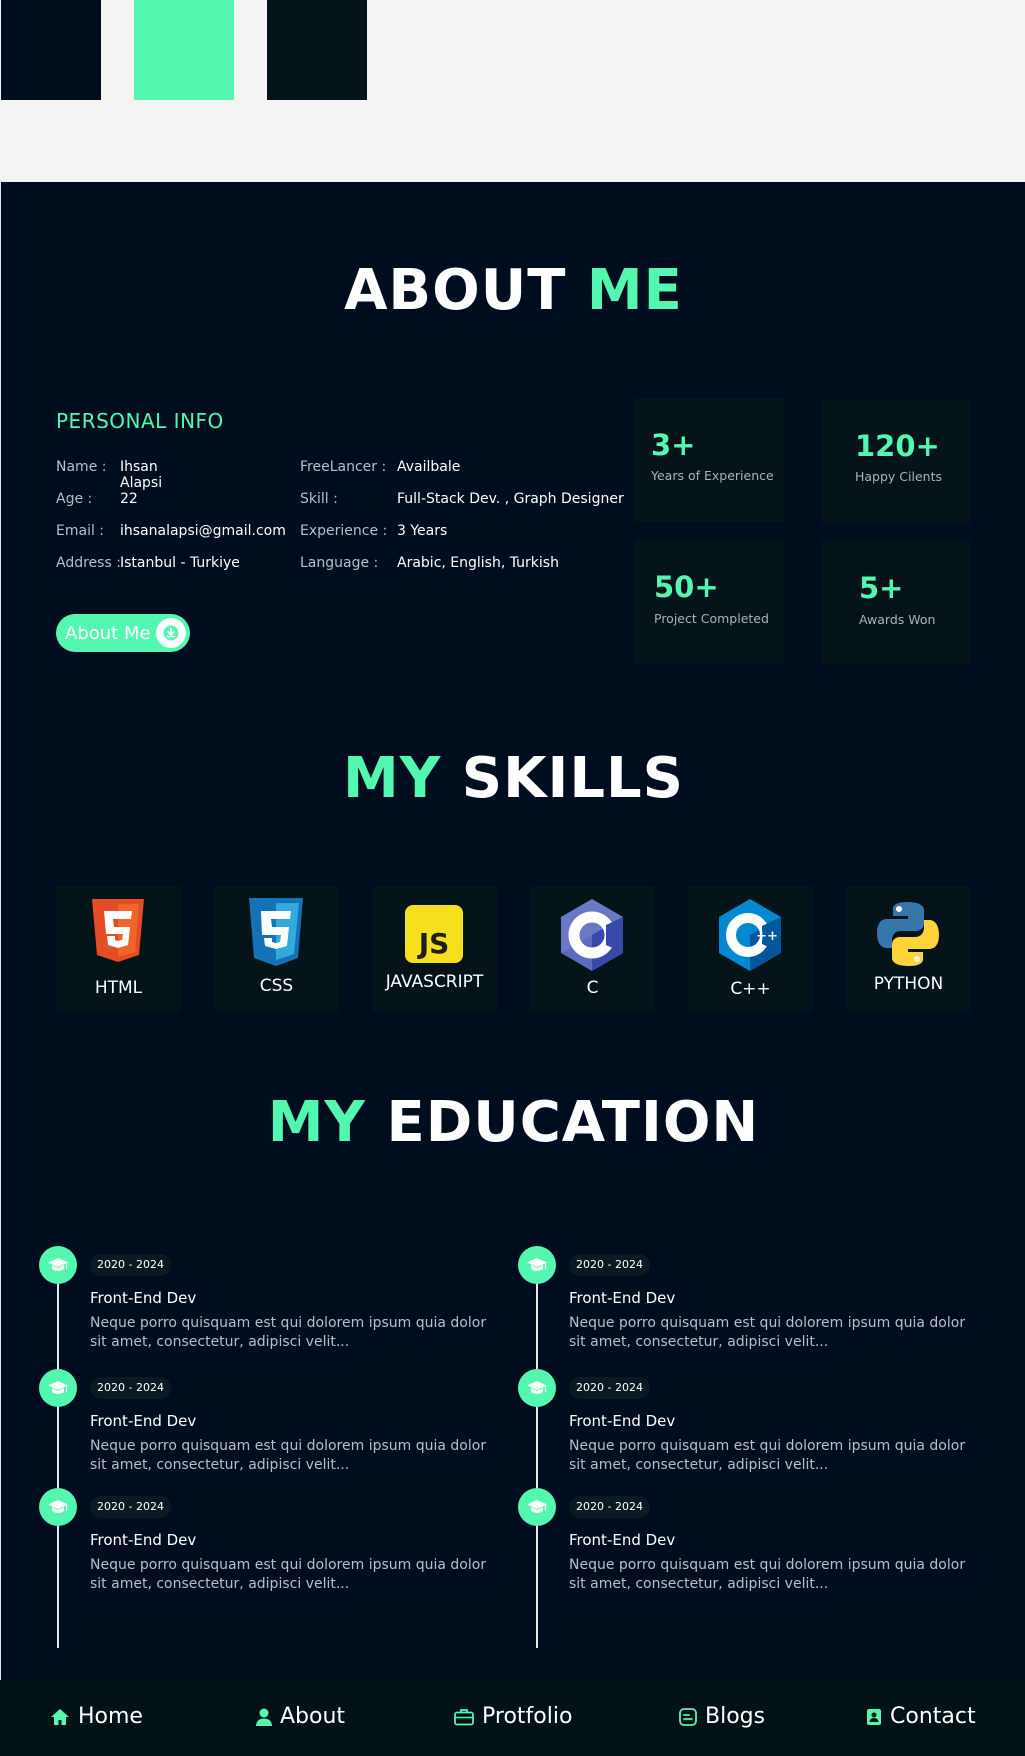 This screenshot has height=1756, width=1025. I want to click on info-experience: Experience :3 Years, so click(374, 531).